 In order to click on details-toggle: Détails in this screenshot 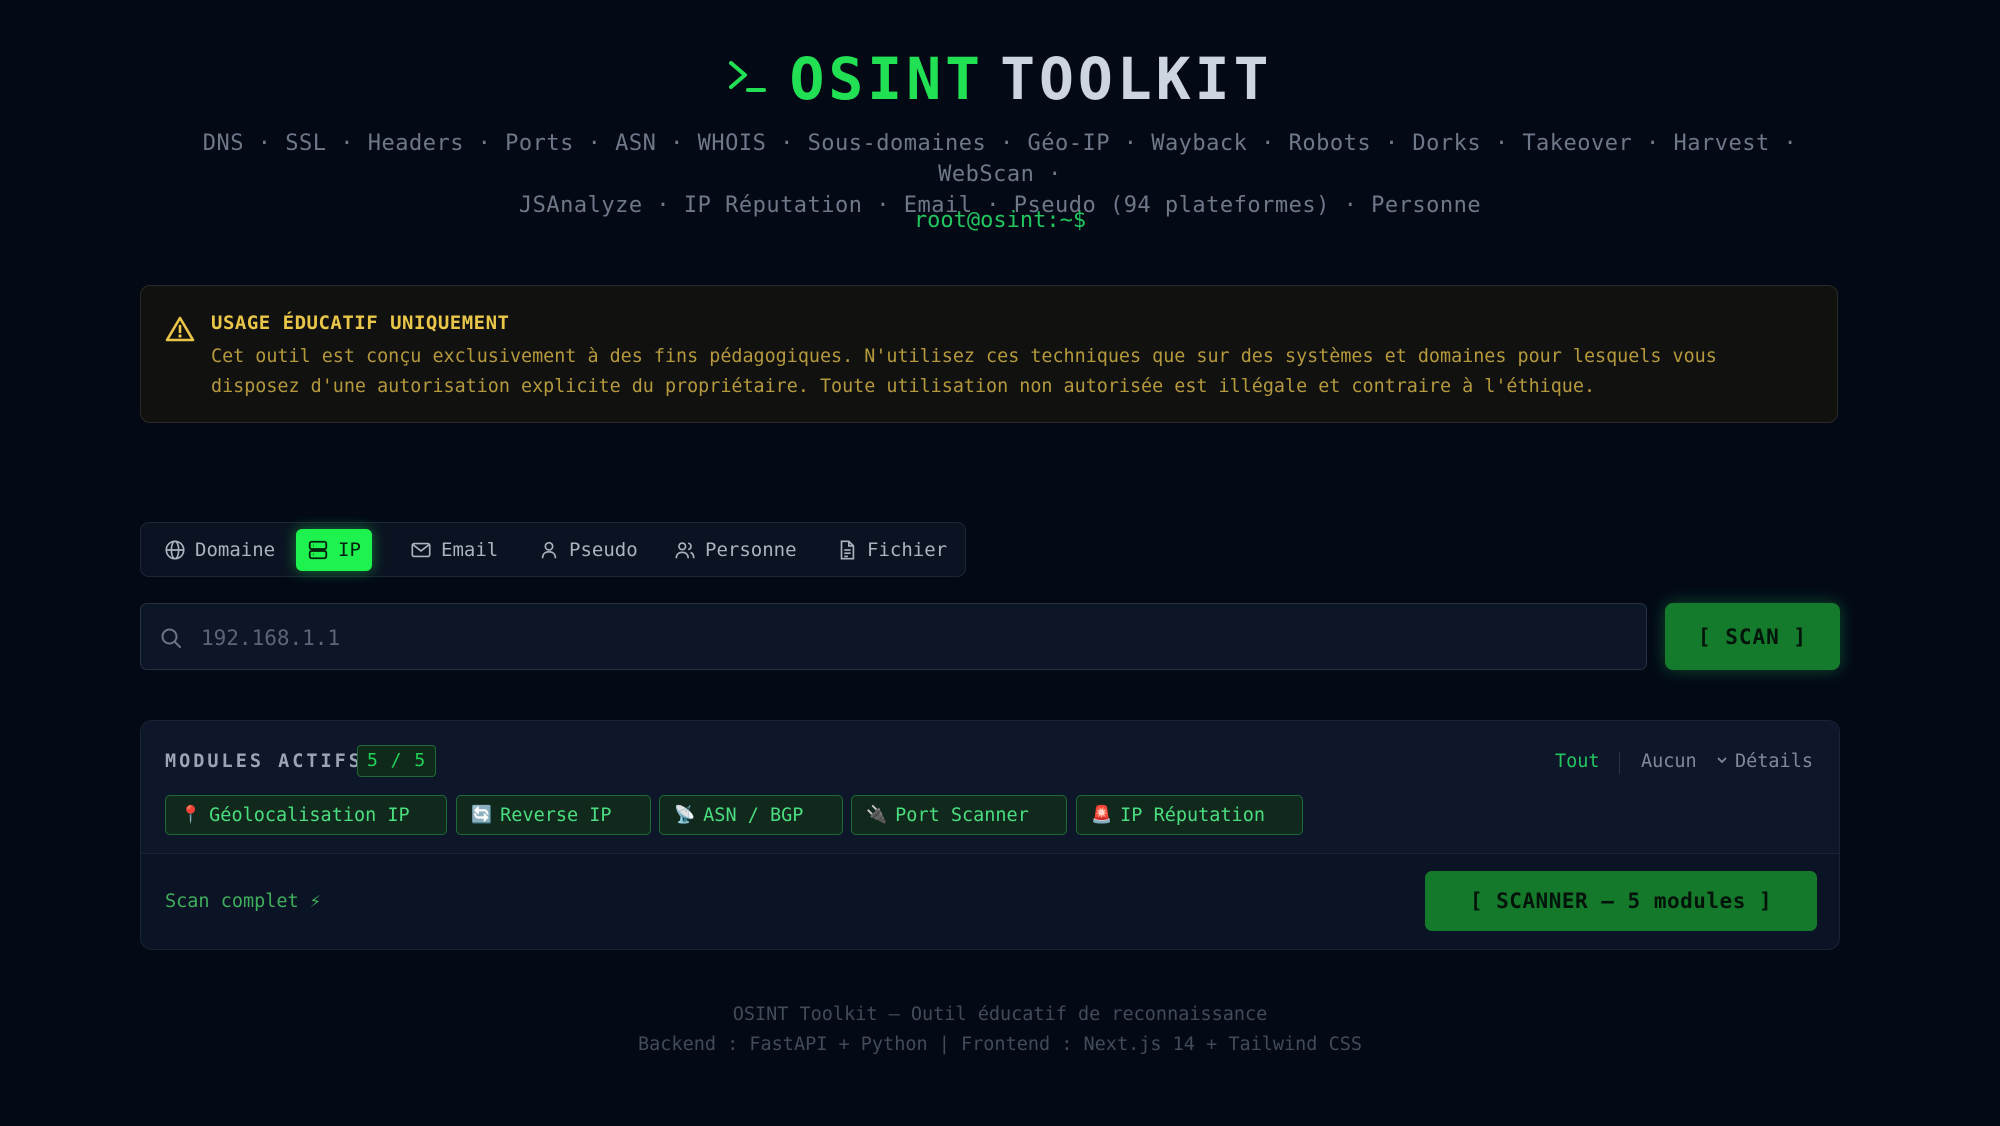, I will do `click(1764, 761)`.